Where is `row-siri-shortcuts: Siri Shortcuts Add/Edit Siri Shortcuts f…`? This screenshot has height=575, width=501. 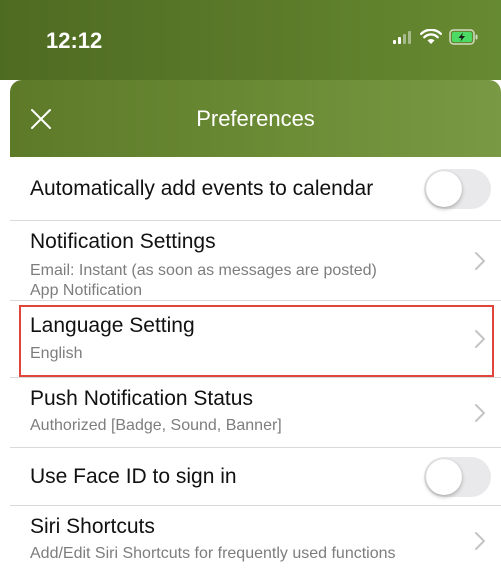 row-siri-shortcuts: Siri Shortcuts Add/Edit Siri Shortcuts f… is located at coordinates (255, 540).